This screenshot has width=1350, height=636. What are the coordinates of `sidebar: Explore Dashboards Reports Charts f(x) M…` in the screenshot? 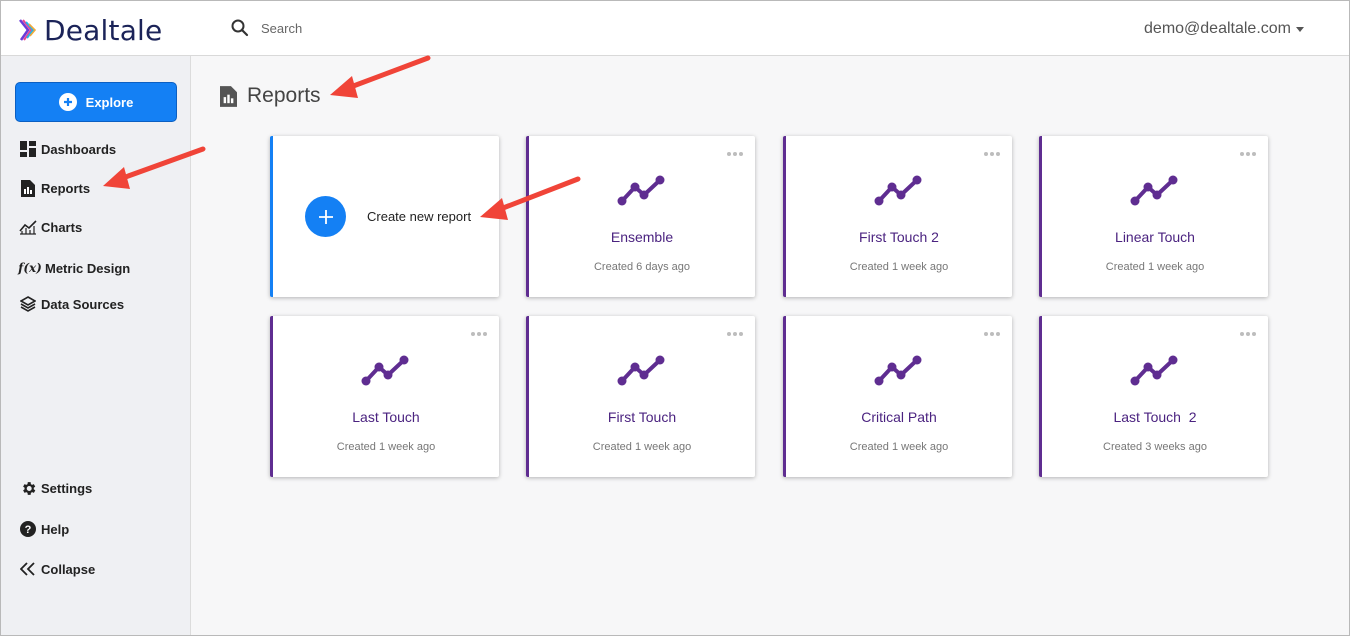 It's located at (96, 345).